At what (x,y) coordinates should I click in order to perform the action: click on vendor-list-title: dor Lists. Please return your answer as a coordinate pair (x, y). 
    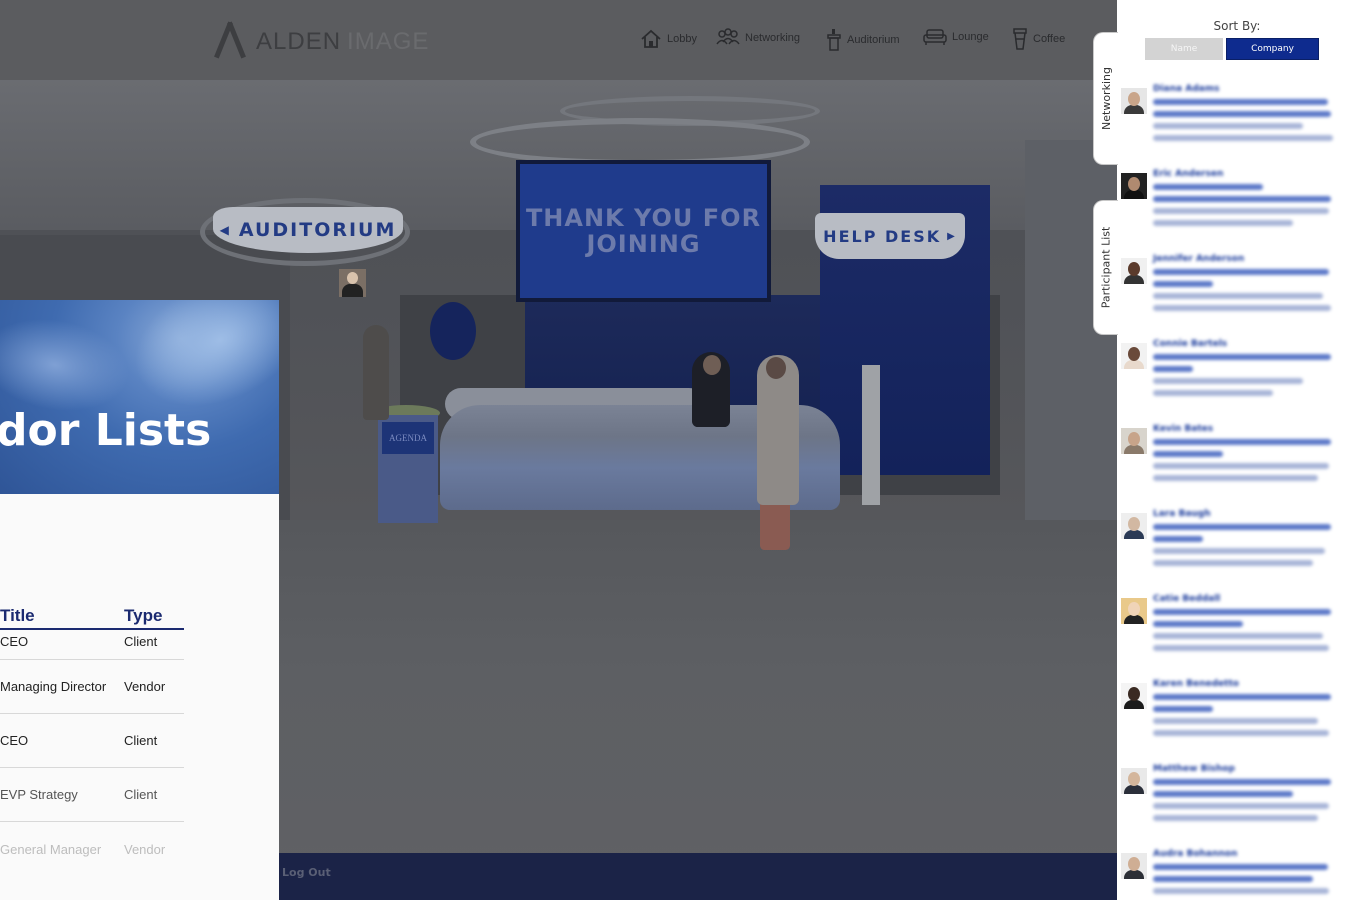
    Looking at the image, I should click on (106, 430).